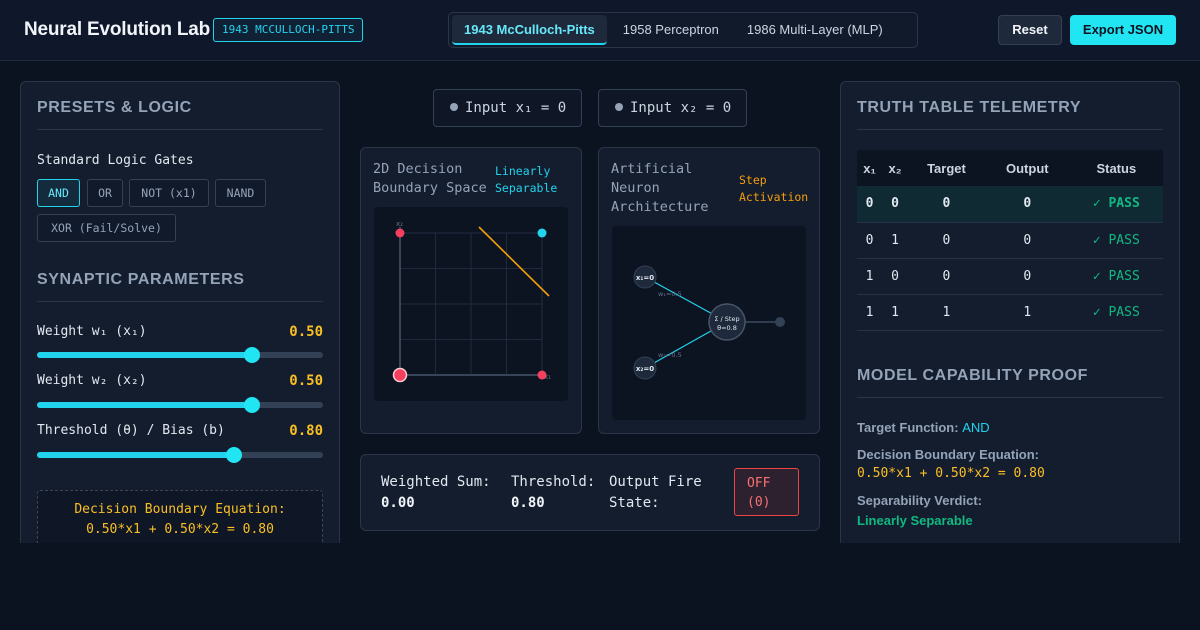 The height and width of the screenshot is (630, 1200). What do you see at coordinates (117, 29) in the screenshot?
I see `app-title: Neural Evolution Lab` at bounding box center [117, 29].